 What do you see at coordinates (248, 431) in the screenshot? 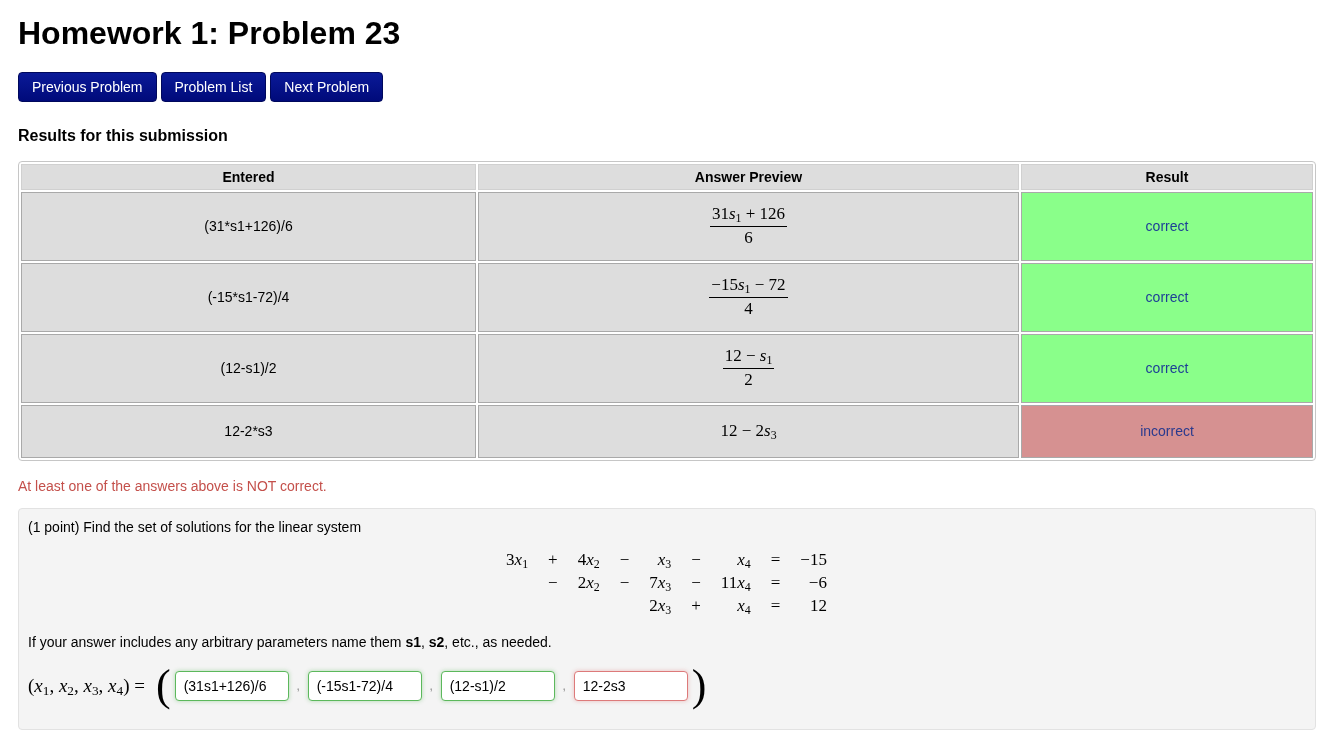
I see `table-cell: 12-2*s3` at bounding box center [248, 431].